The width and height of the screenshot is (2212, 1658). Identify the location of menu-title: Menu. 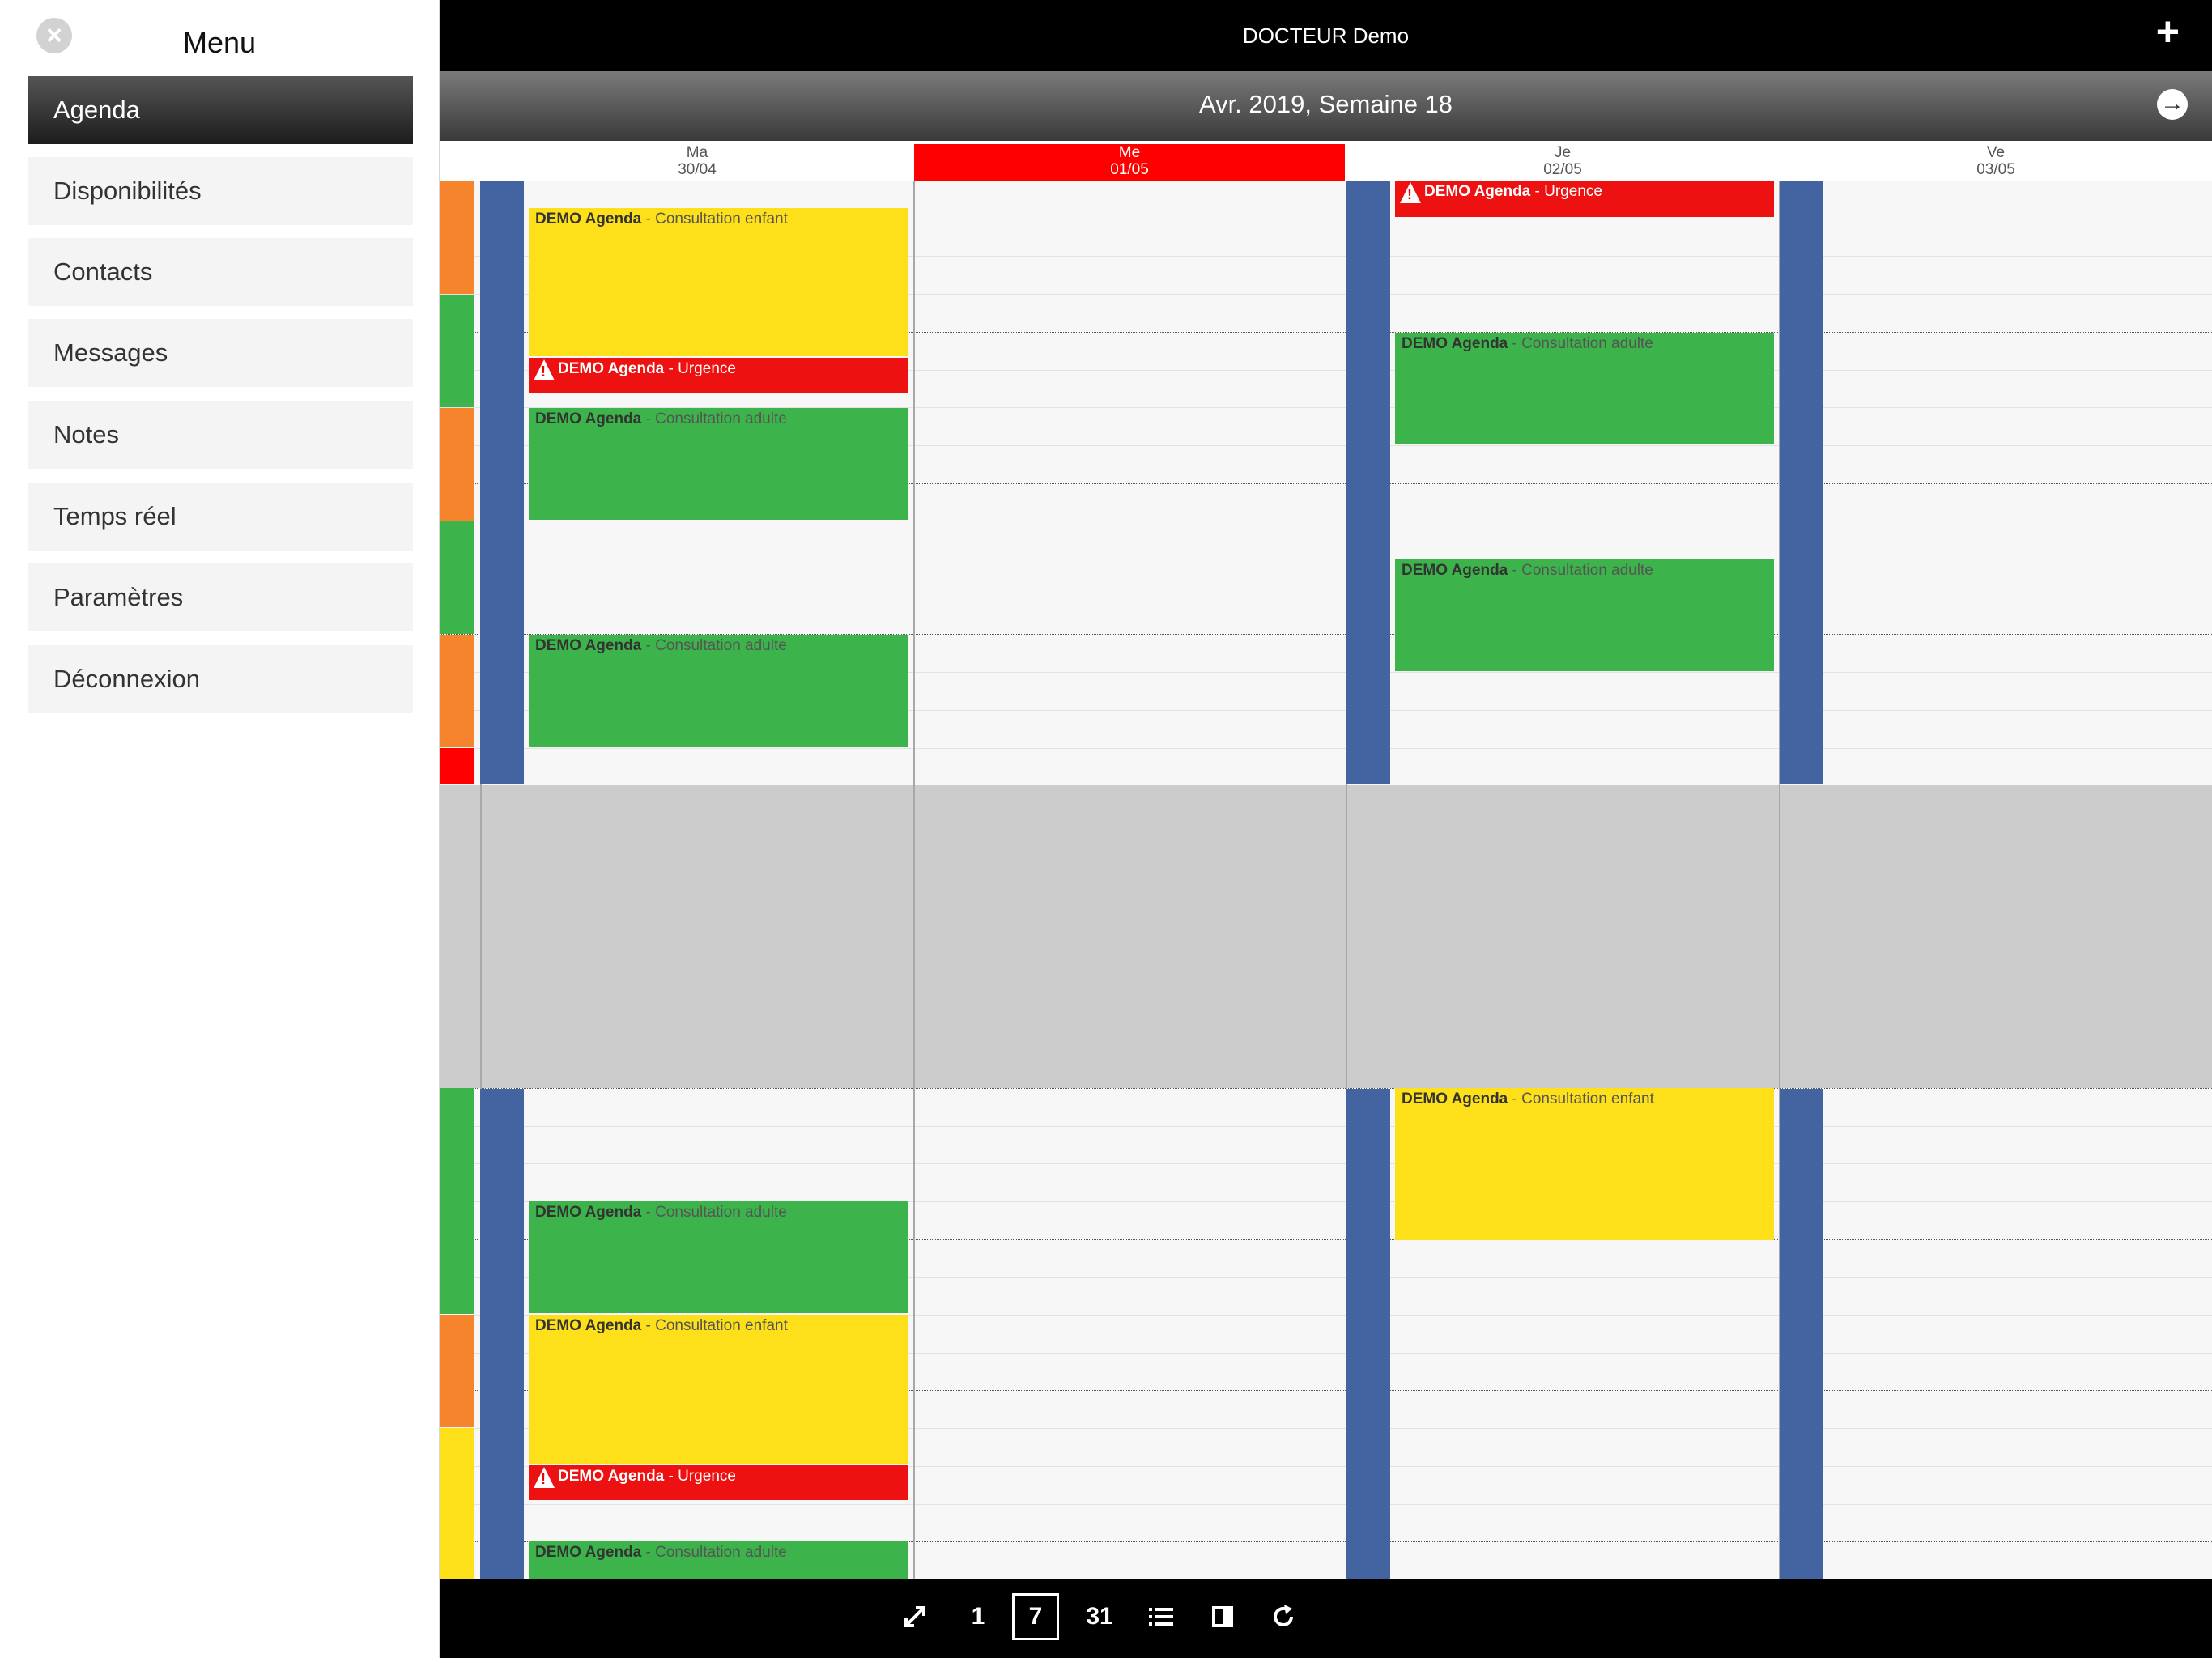
(219, 42).